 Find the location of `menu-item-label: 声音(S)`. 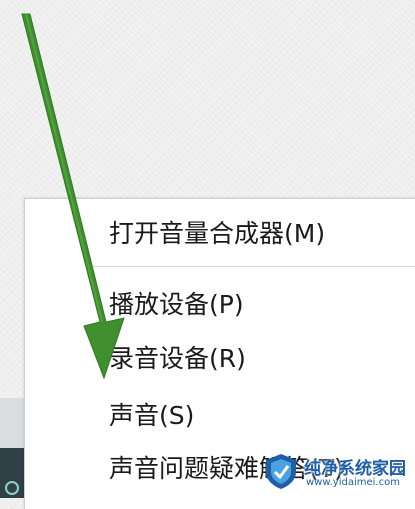

menu-item-label: 声音(S) is located at coordinates (152, 415).